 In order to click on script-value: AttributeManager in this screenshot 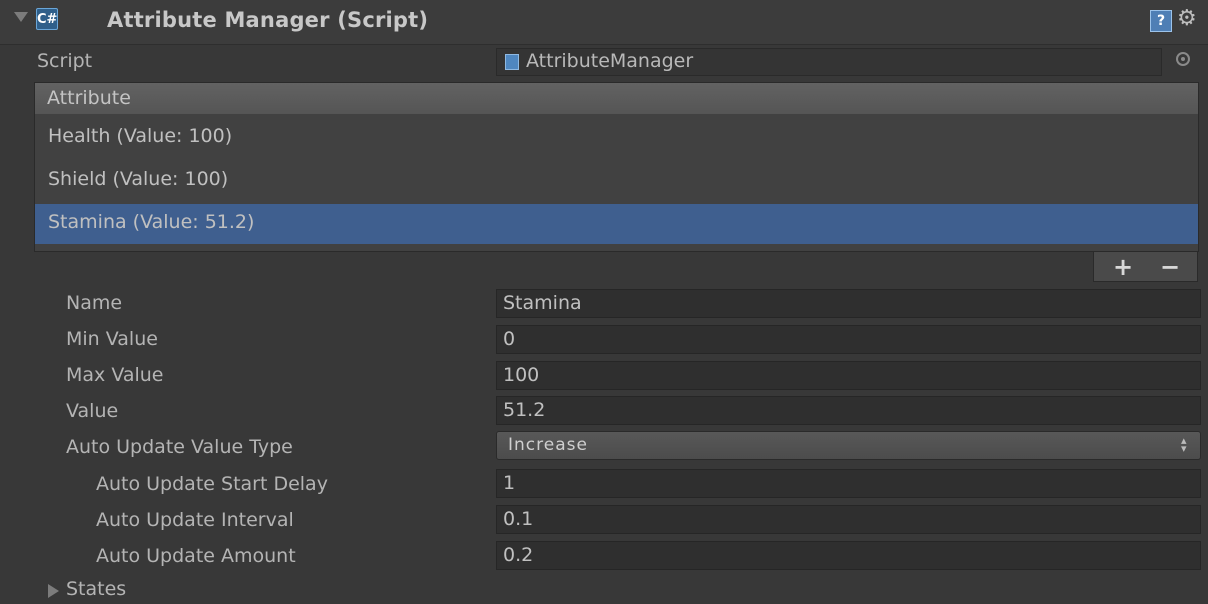, I will do `click(610, 61)`.